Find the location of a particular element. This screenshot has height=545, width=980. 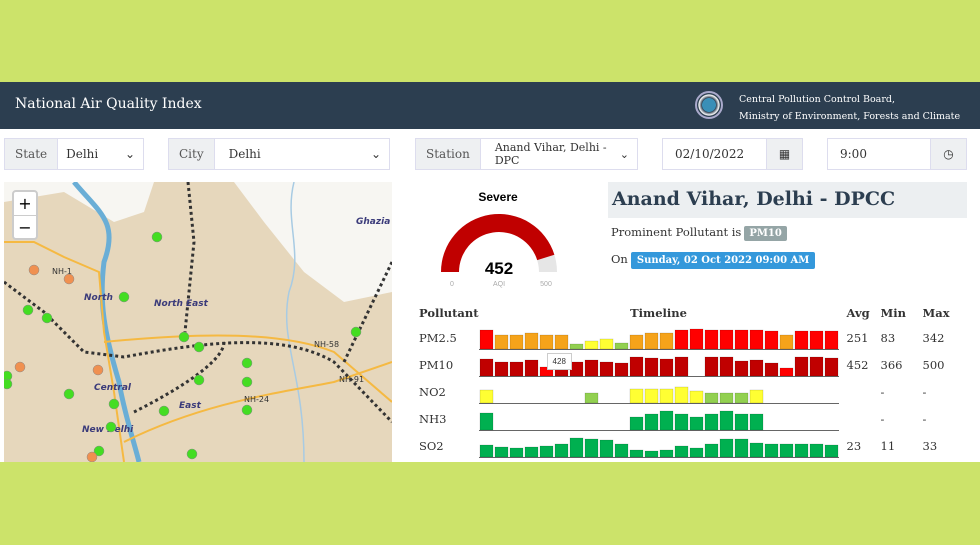

time-value: 9:00 is located at coordinates (853, 154).